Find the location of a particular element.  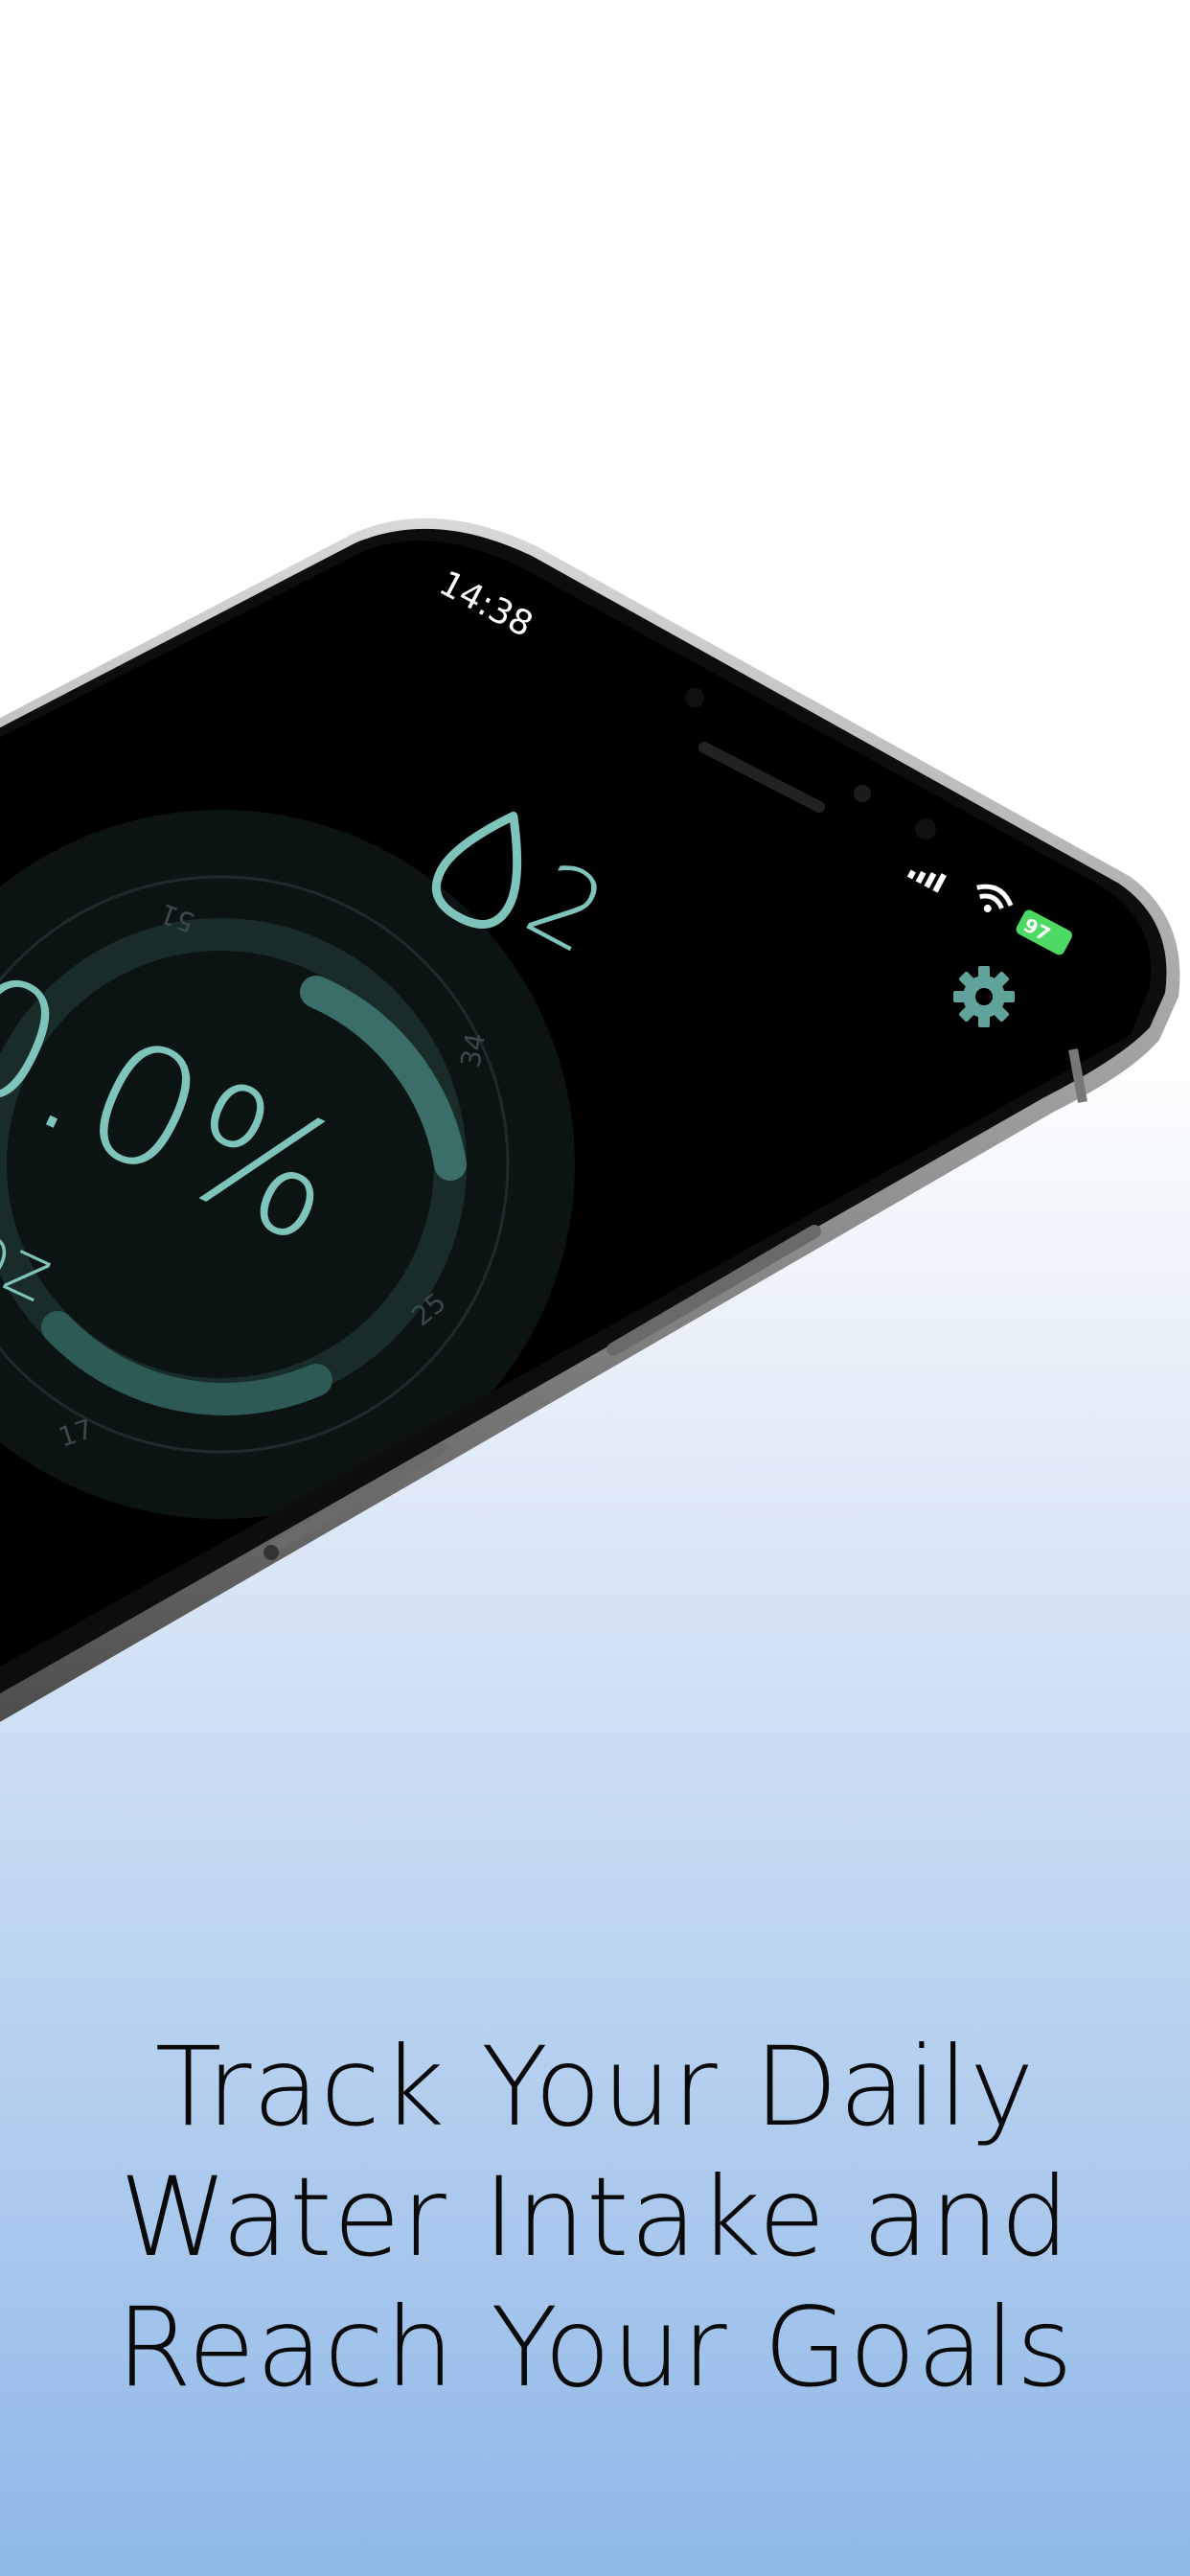

headline-line: Reach Your Goals is located at coordinates (595, 2347).